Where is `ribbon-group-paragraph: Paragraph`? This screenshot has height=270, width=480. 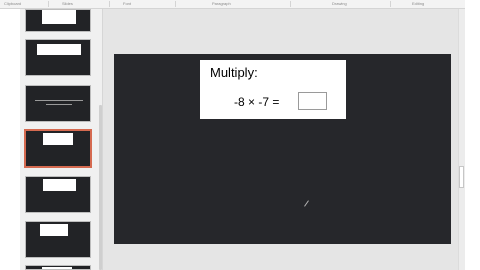
ribbon-group-paragraph: Paragraph is located at coordinates (221, 3).